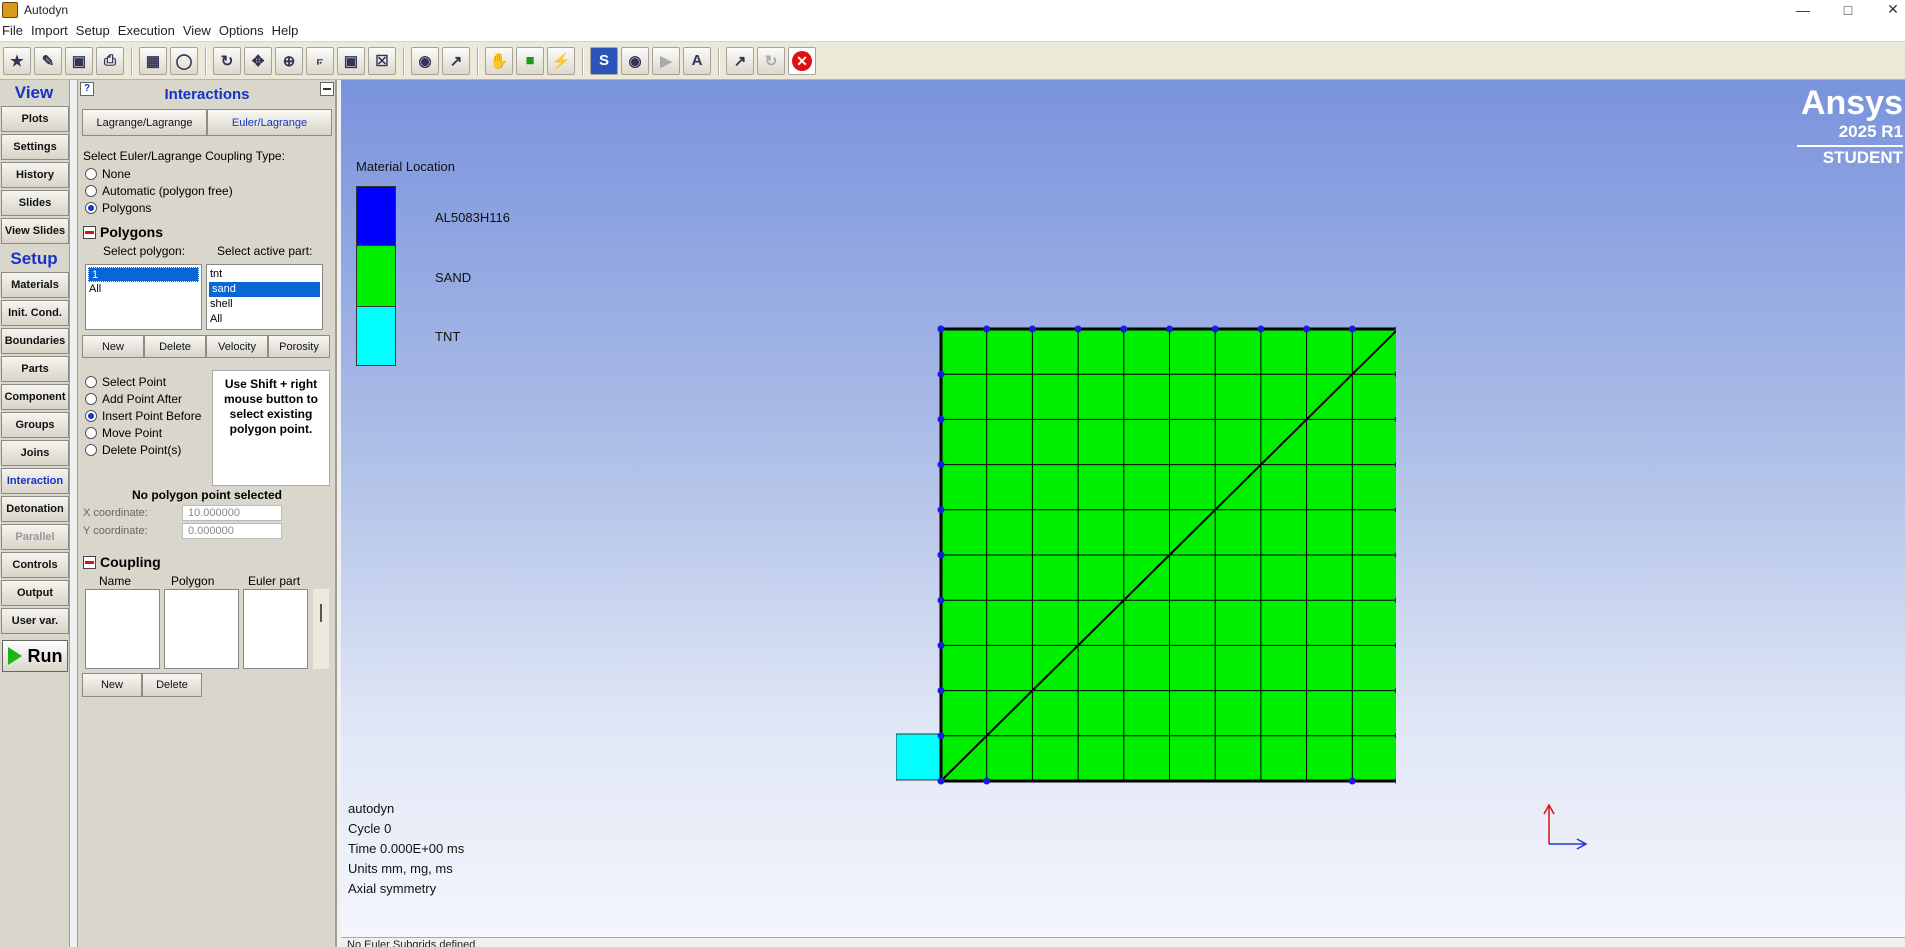 Image resolution: width=1905 pixels, height=947 pixels. I want to click on window-close-button: ✕, so click(1887, 9).